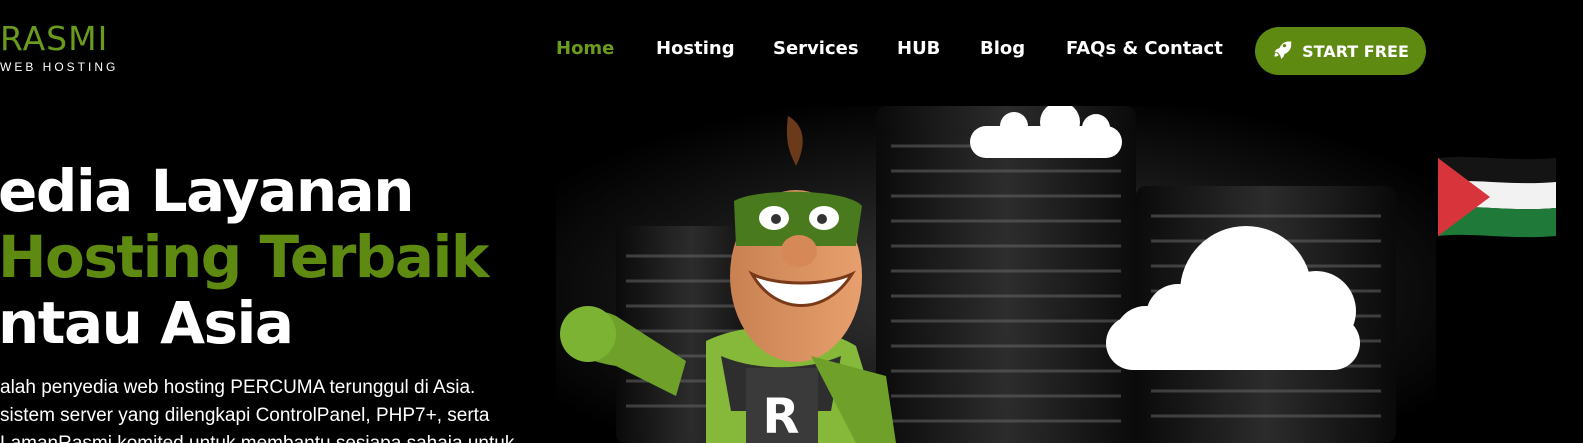 Image resolution: width=1583 pixels, height=443 pixels. Describe the element at coordinates (54, 38) in the screenshot. I see `logo-name: RASMI` at that location.